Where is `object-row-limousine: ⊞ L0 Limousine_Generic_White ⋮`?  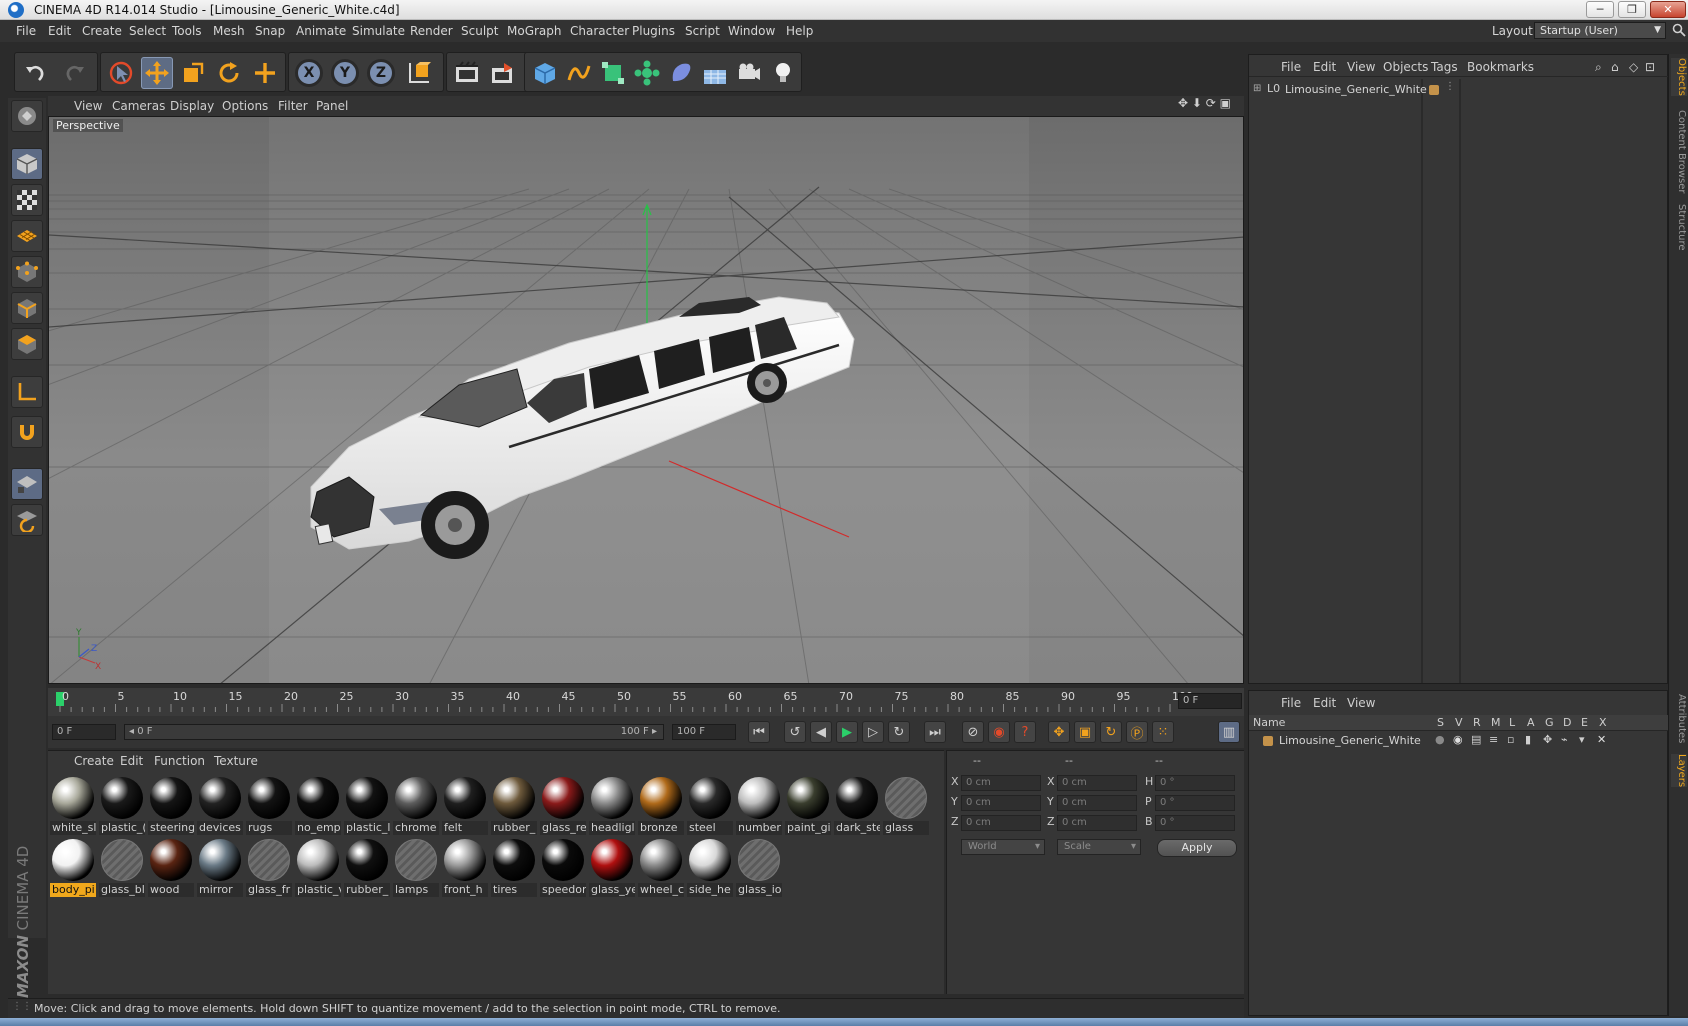
object-row-limousine: ⊞ L0 Limousine_Generic_White ⋮ is located at coordinates (1352, 90).